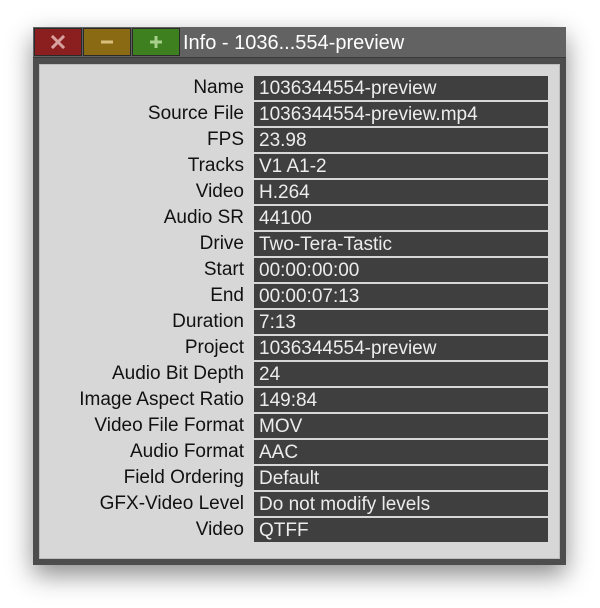 The image size is (600, 608). What do you see at coordinates (221, 243) in the screenshot?
I see `field-label: Drive` at bounding box center [221, 243].